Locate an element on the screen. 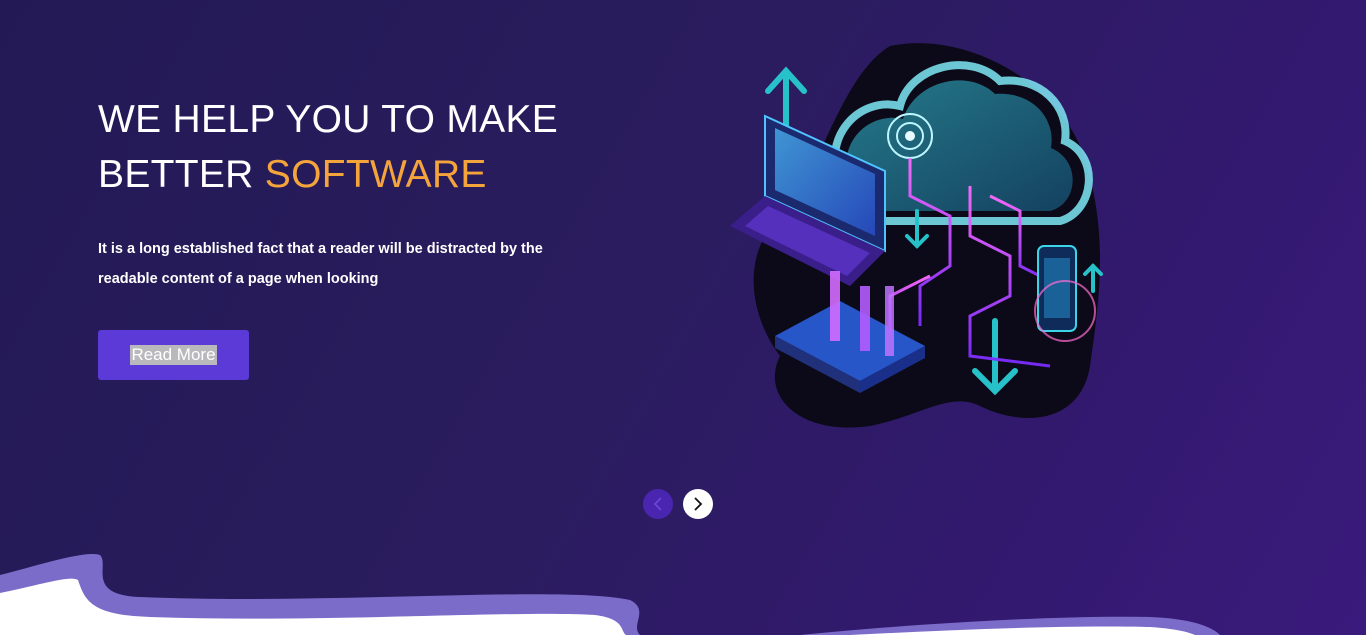 This screenshot has width=1366, height=635. carousel-prev-button is located at coordinates (658, 504).